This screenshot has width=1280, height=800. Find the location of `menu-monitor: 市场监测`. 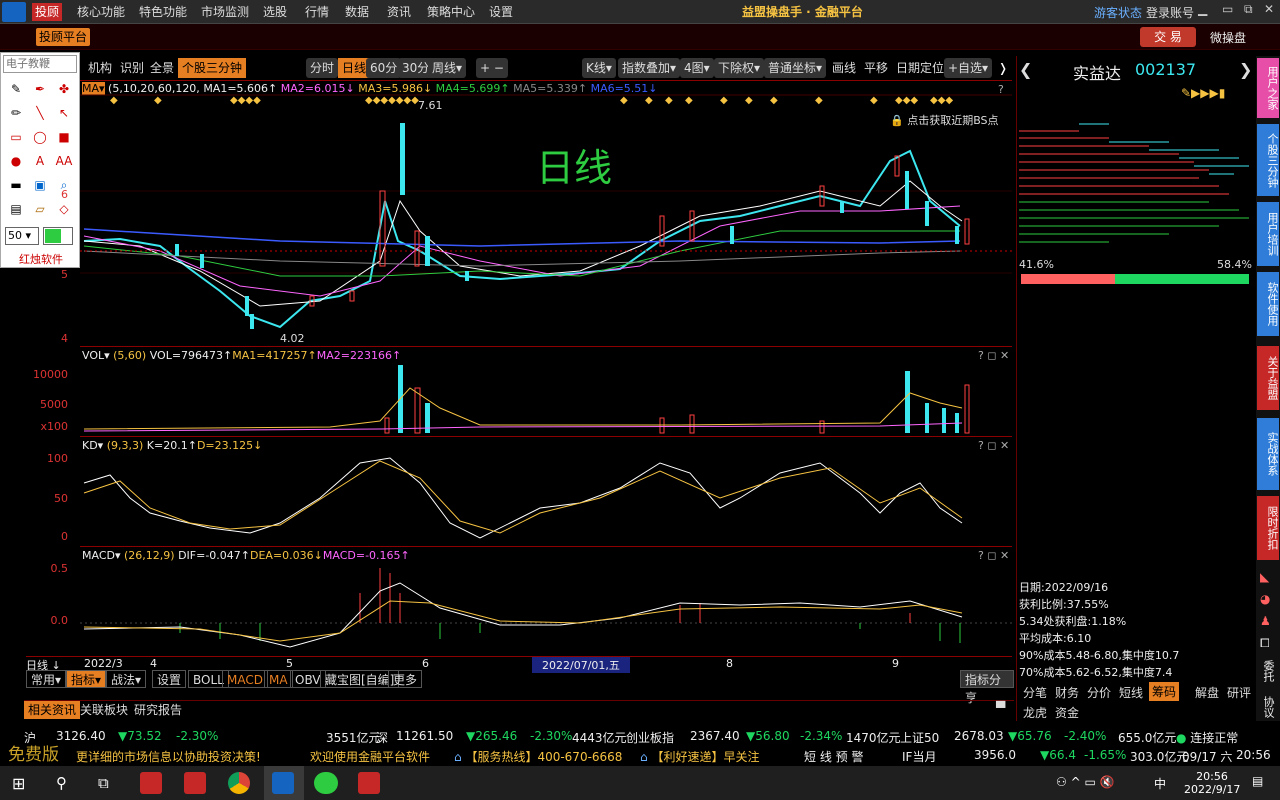

menu-monitor: 市场监测 is located at coordinates (225, 12).